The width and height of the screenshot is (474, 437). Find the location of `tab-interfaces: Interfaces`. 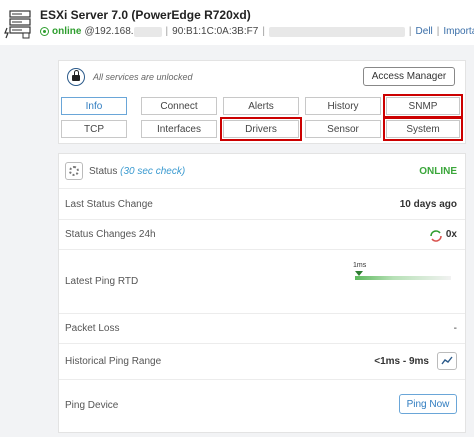

tab-interfaces: Interfaces is located at coordinates (179, 129).